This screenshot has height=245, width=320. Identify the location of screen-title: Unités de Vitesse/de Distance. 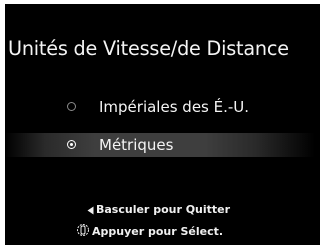
(148, 48).